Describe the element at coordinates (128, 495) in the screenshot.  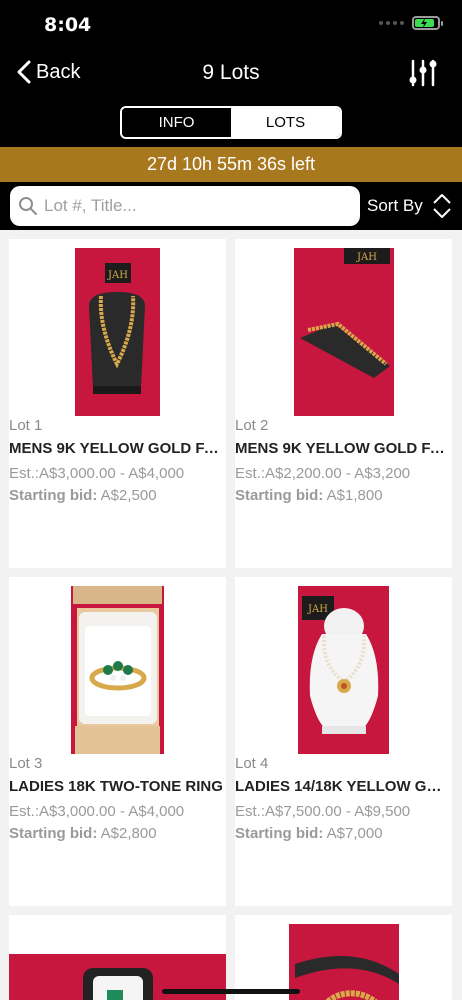
I see `bid-value: A$2,500` at that location.